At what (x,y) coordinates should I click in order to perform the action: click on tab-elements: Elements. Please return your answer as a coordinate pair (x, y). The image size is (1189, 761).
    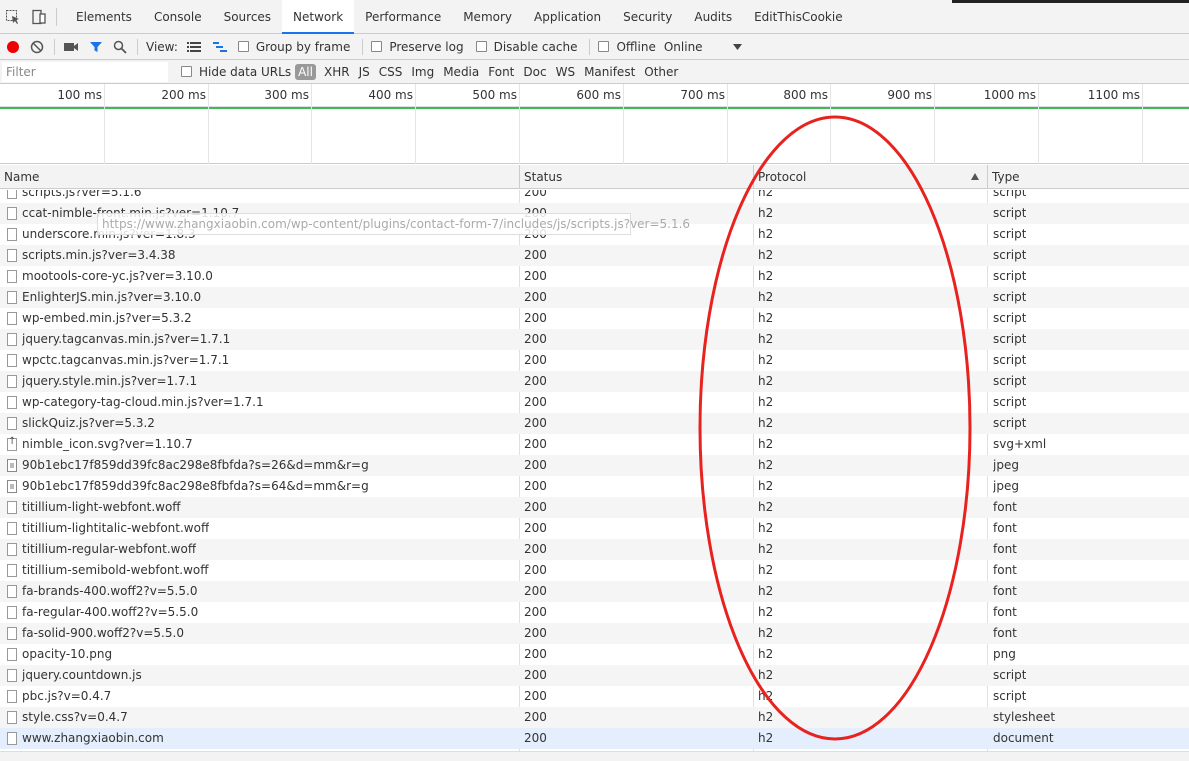
    Looking at the image, I should click on (104, 17).